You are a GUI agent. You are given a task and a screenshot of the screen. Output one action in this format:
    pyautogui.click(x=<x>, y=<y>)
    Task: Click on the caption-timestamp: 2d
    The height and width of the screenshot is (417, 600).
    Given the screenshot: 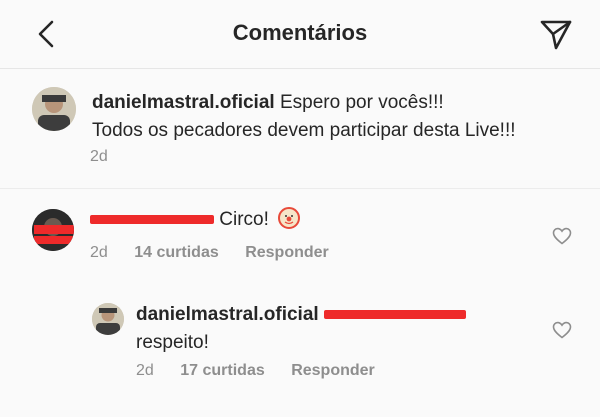 What is the action you would take?
    pyautogui.click(x=99, y=156)
    